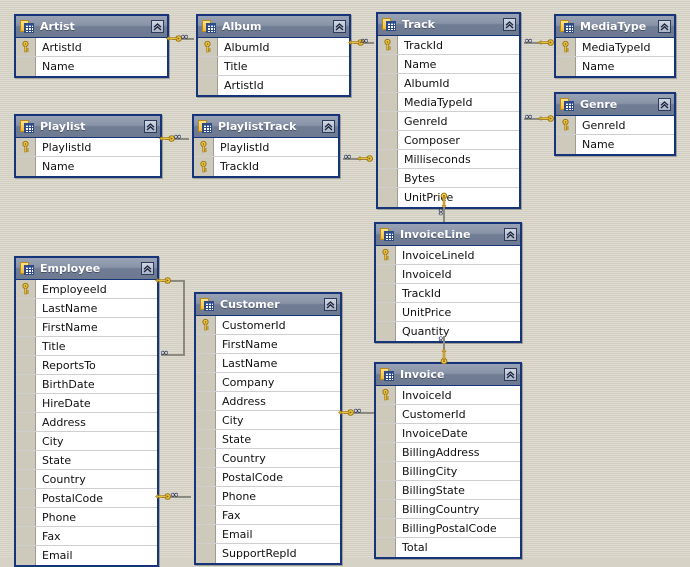  What do you see at coordinates (184, 318) in the screenshot?
I see `relationship-line` at bounding box center [184, 318].